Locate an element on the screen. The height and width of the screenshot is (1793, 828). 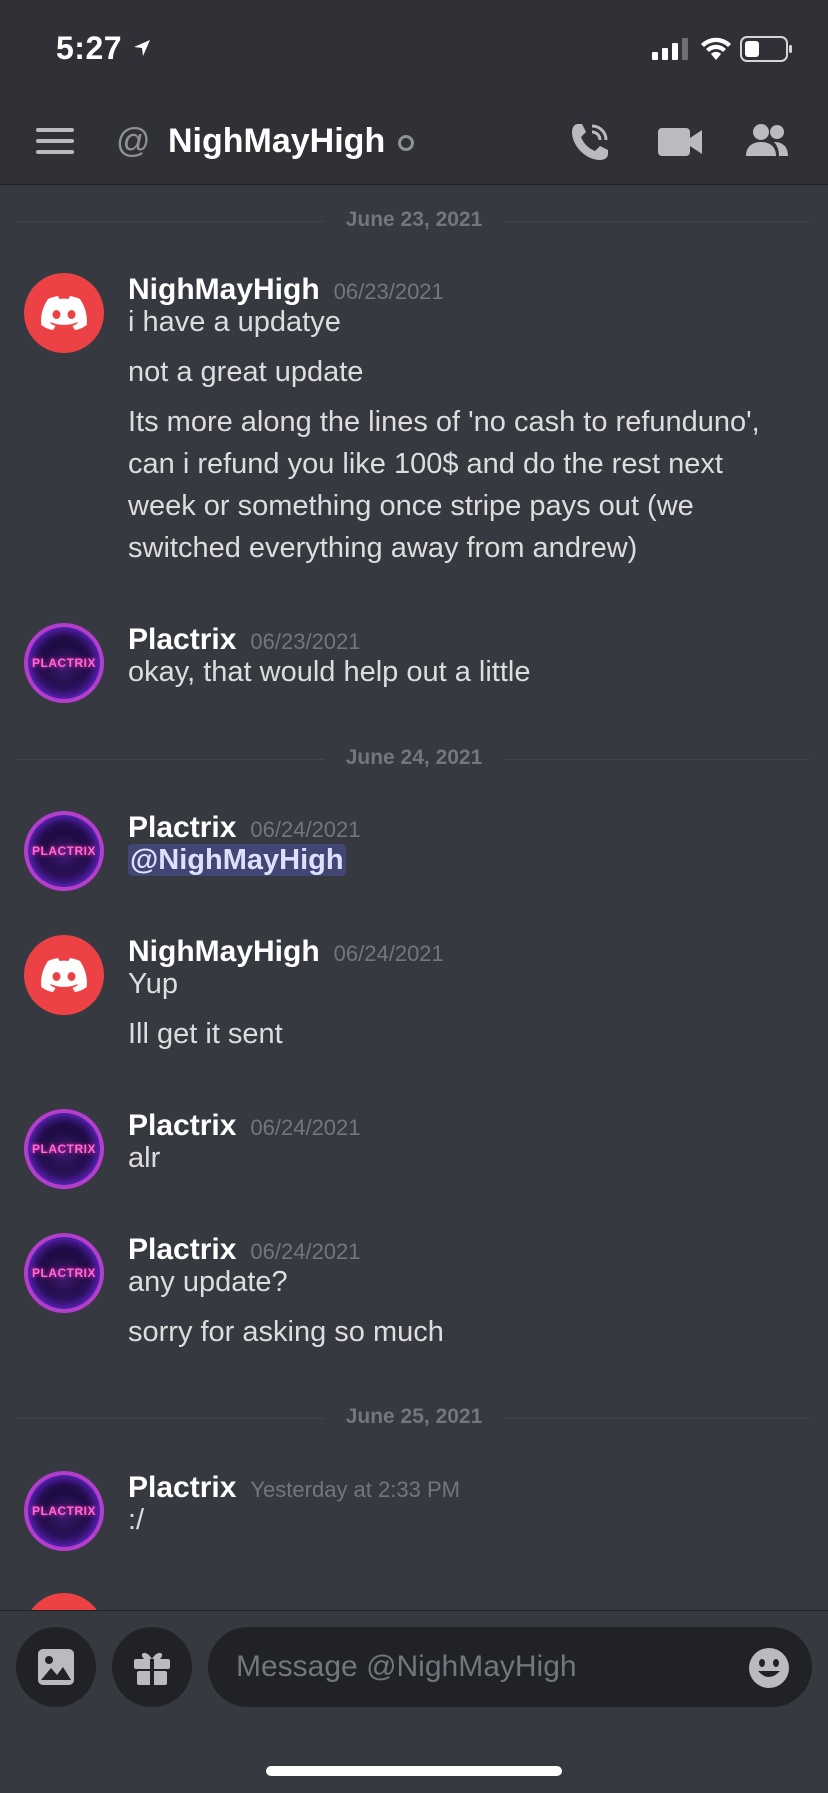
channel-header: @ NighMayHigh is located at coordinates (414, 142).